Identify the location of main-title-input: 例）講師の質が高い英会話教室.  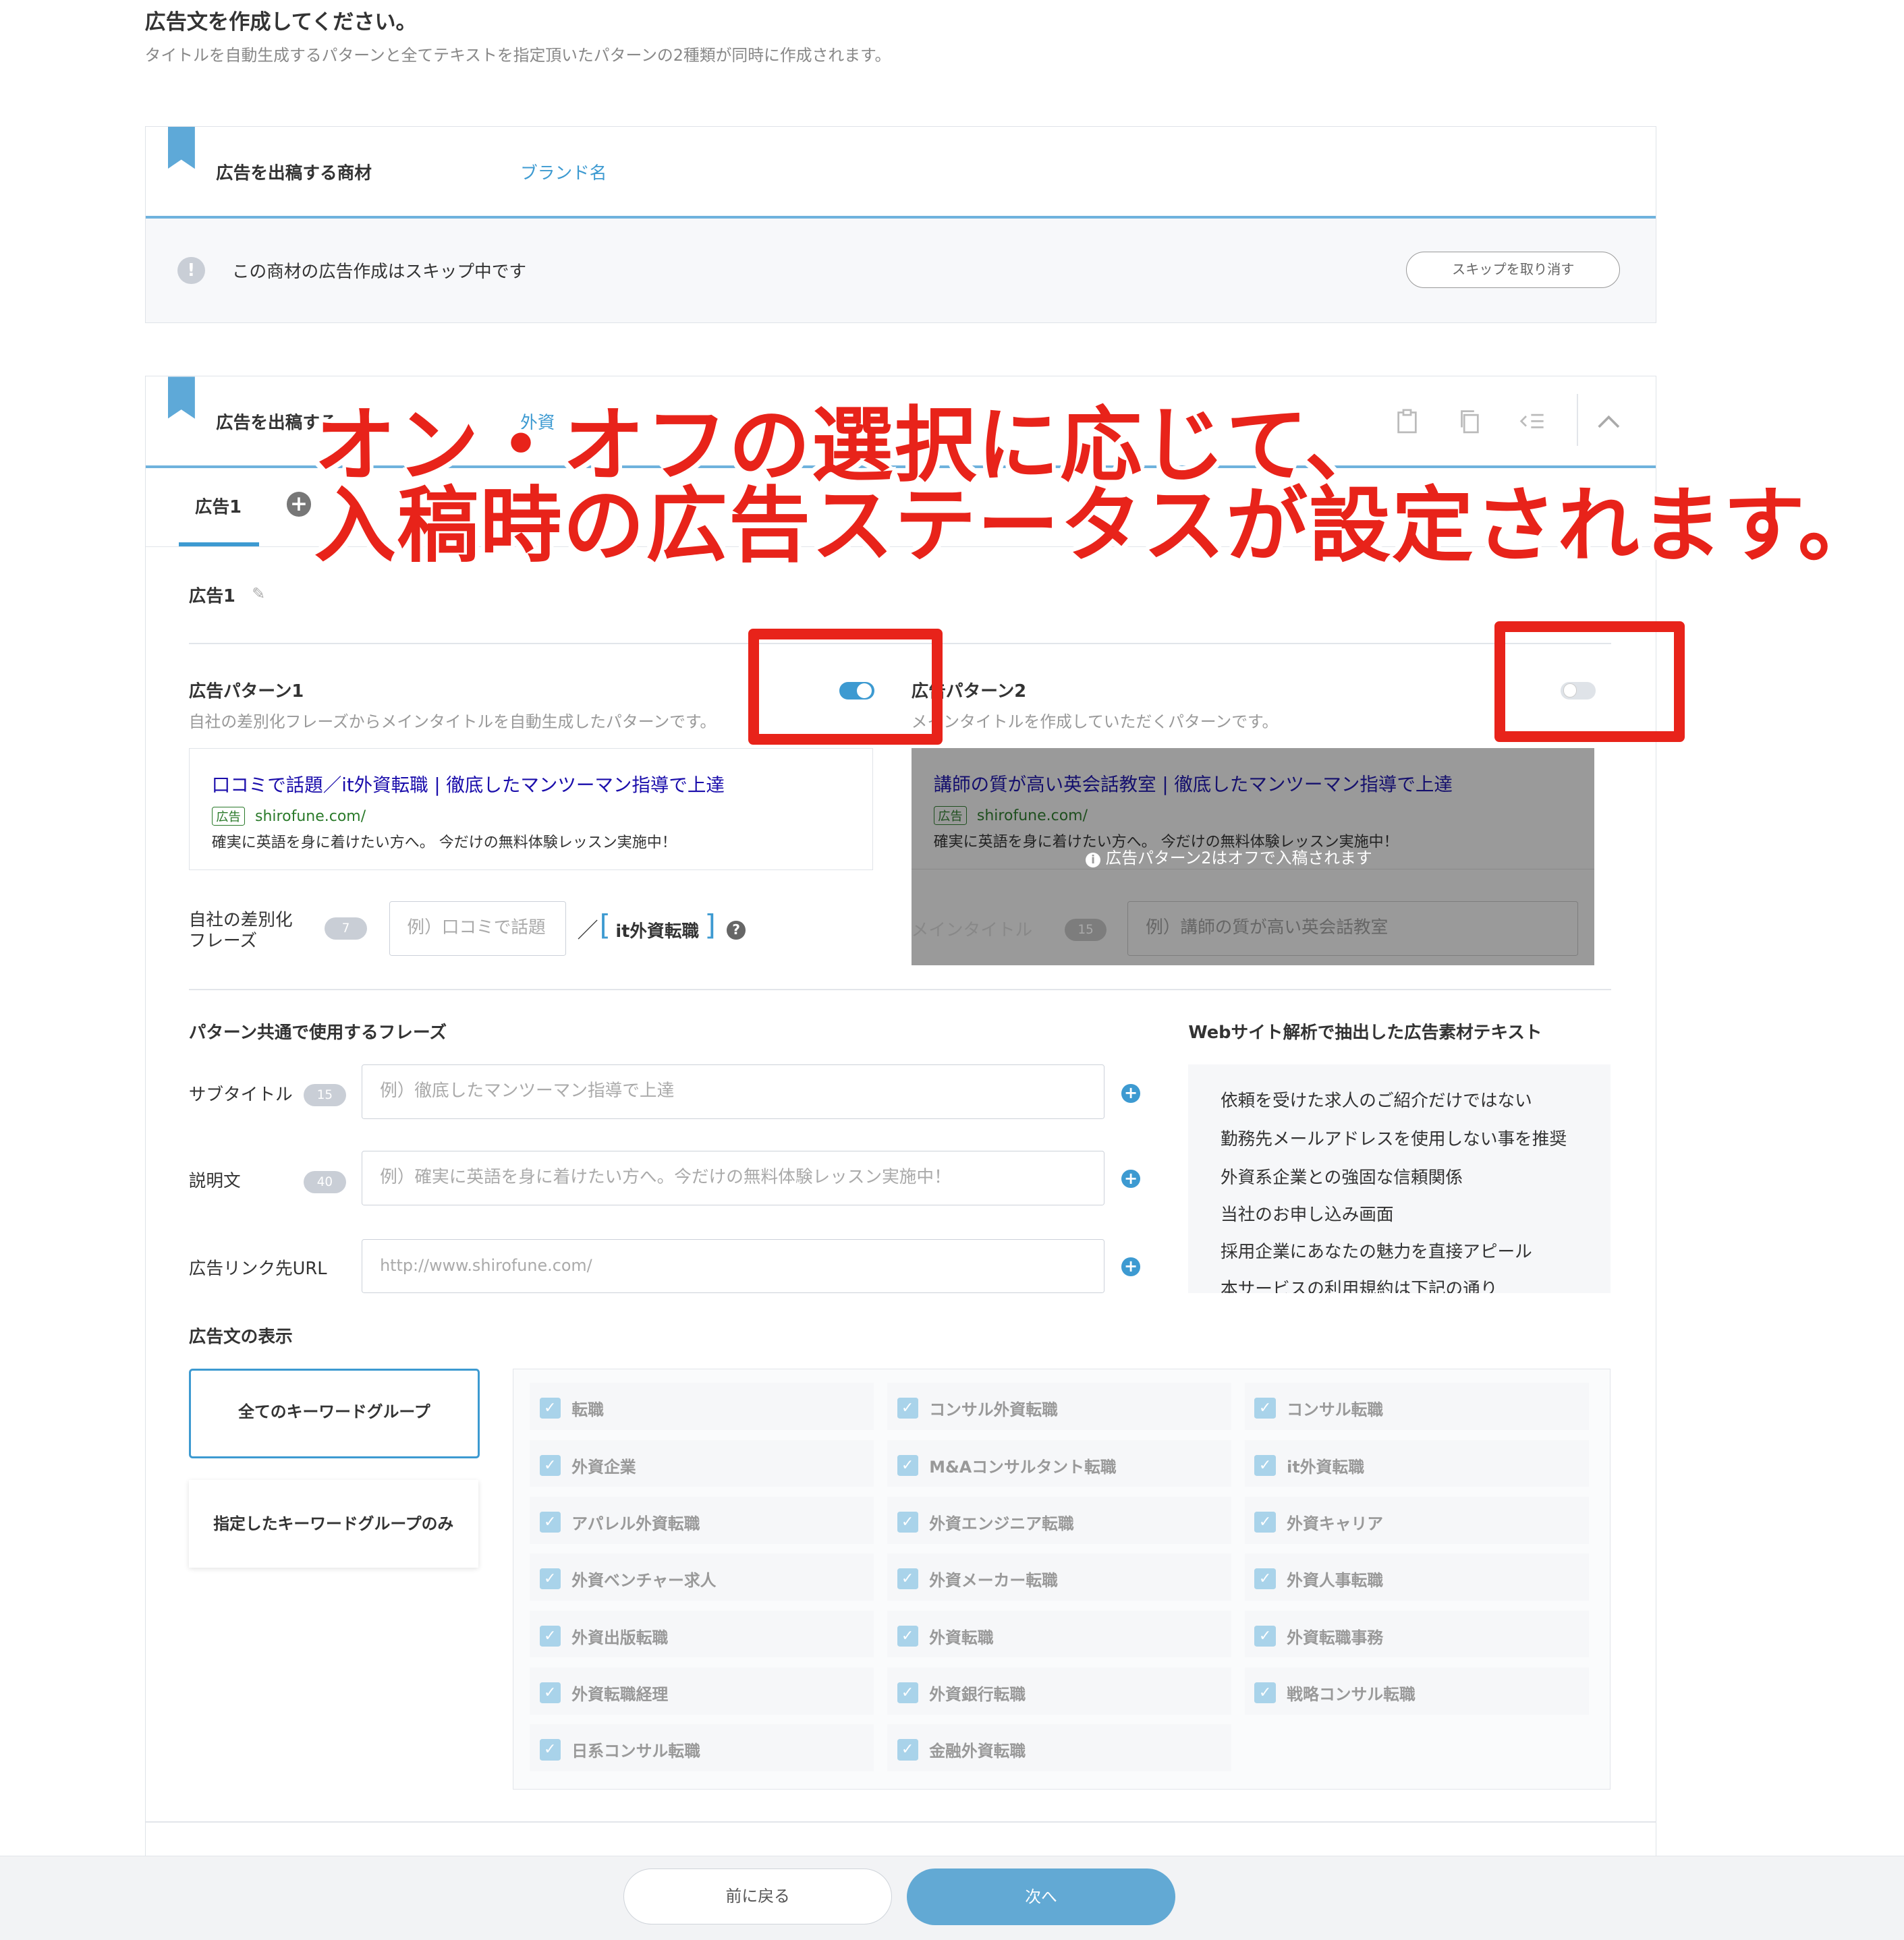
(1352, 928).